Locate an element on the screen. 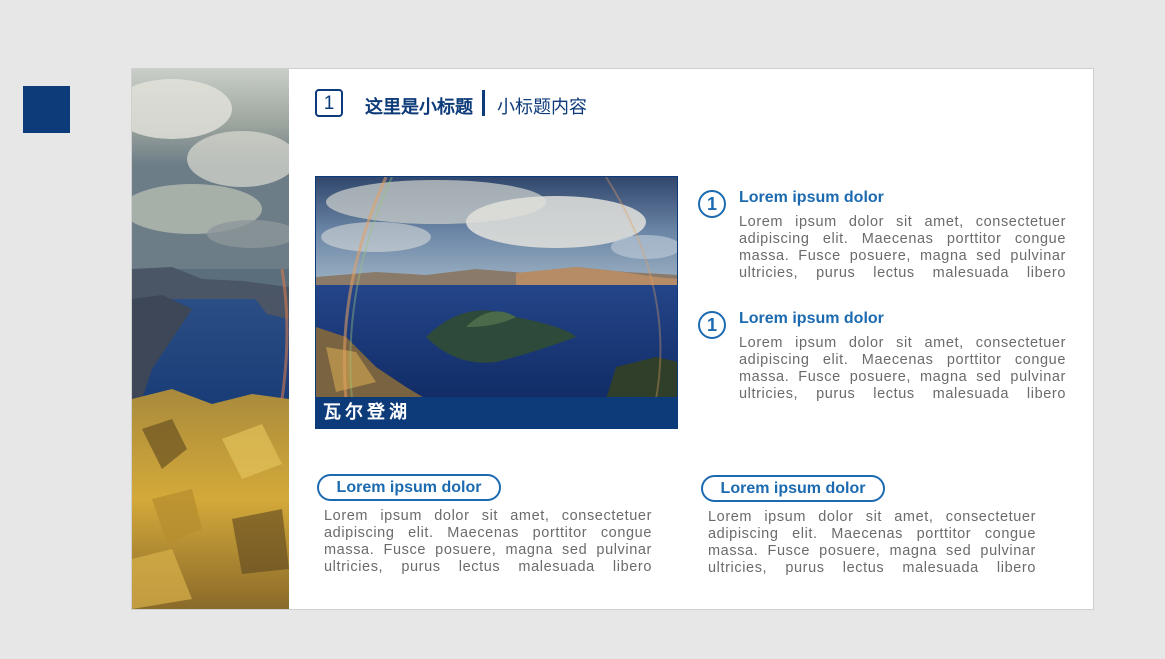 This screenshot has height=659, width=1165. header-number-badge: 1 is located at coordinates (329, 103).